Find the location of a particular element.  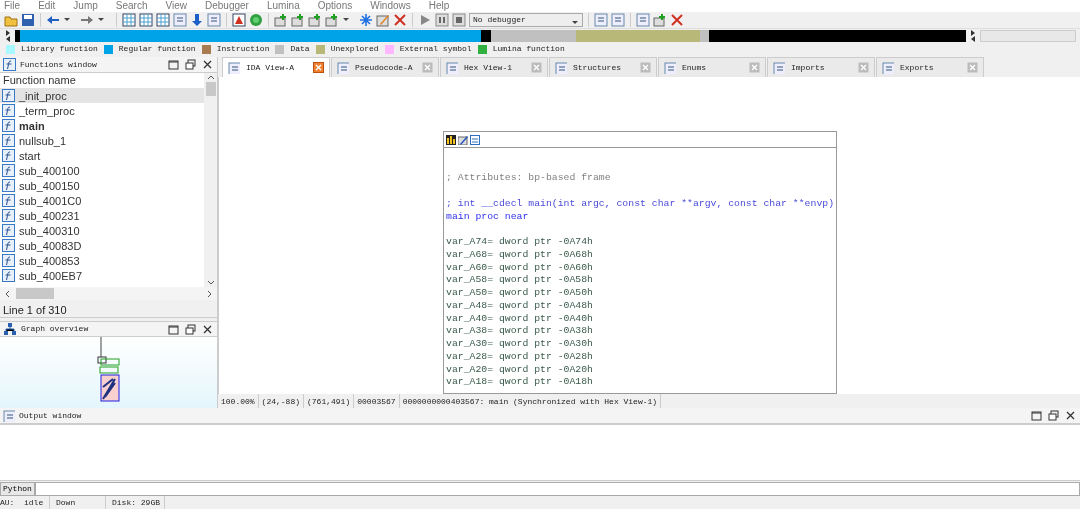

code-line: var_A28= qword ptr -0A28h is located at coordinates (520, 357).